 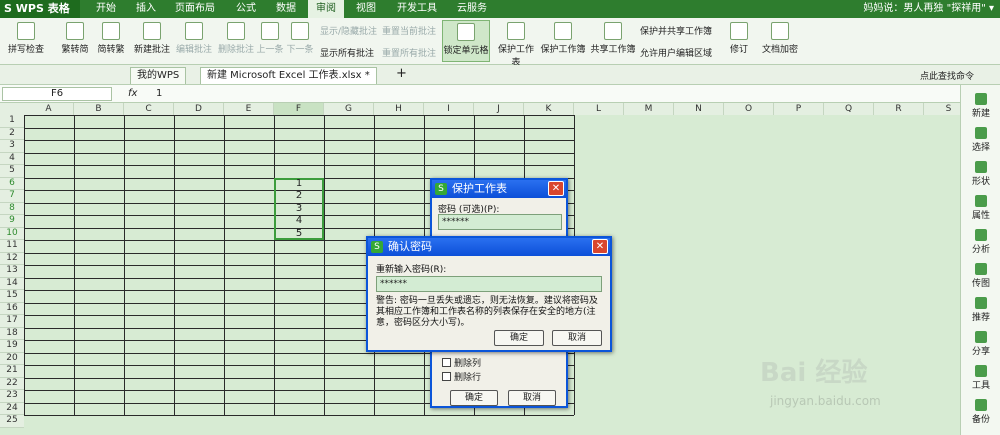 What do you see at coordinates (649, 109) in the screenshot?
I see `col-header-M: M` at bounding box center [649, 109].